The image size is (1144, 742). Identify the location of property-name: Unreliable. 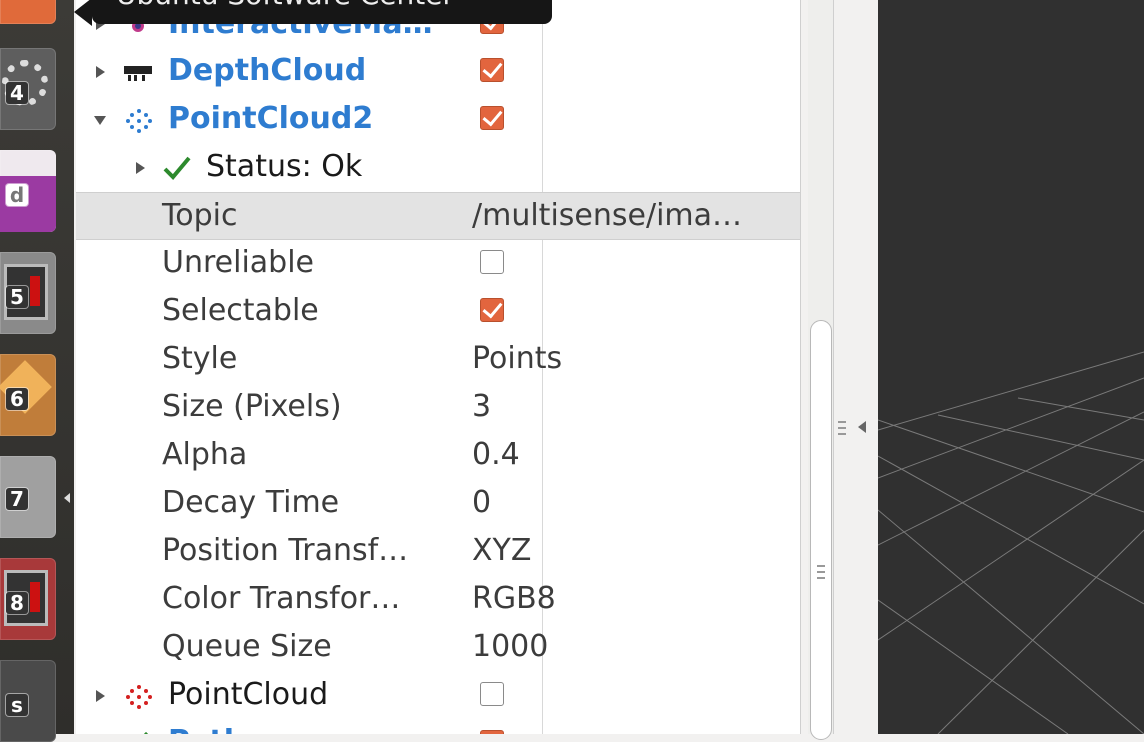
(238, 262).